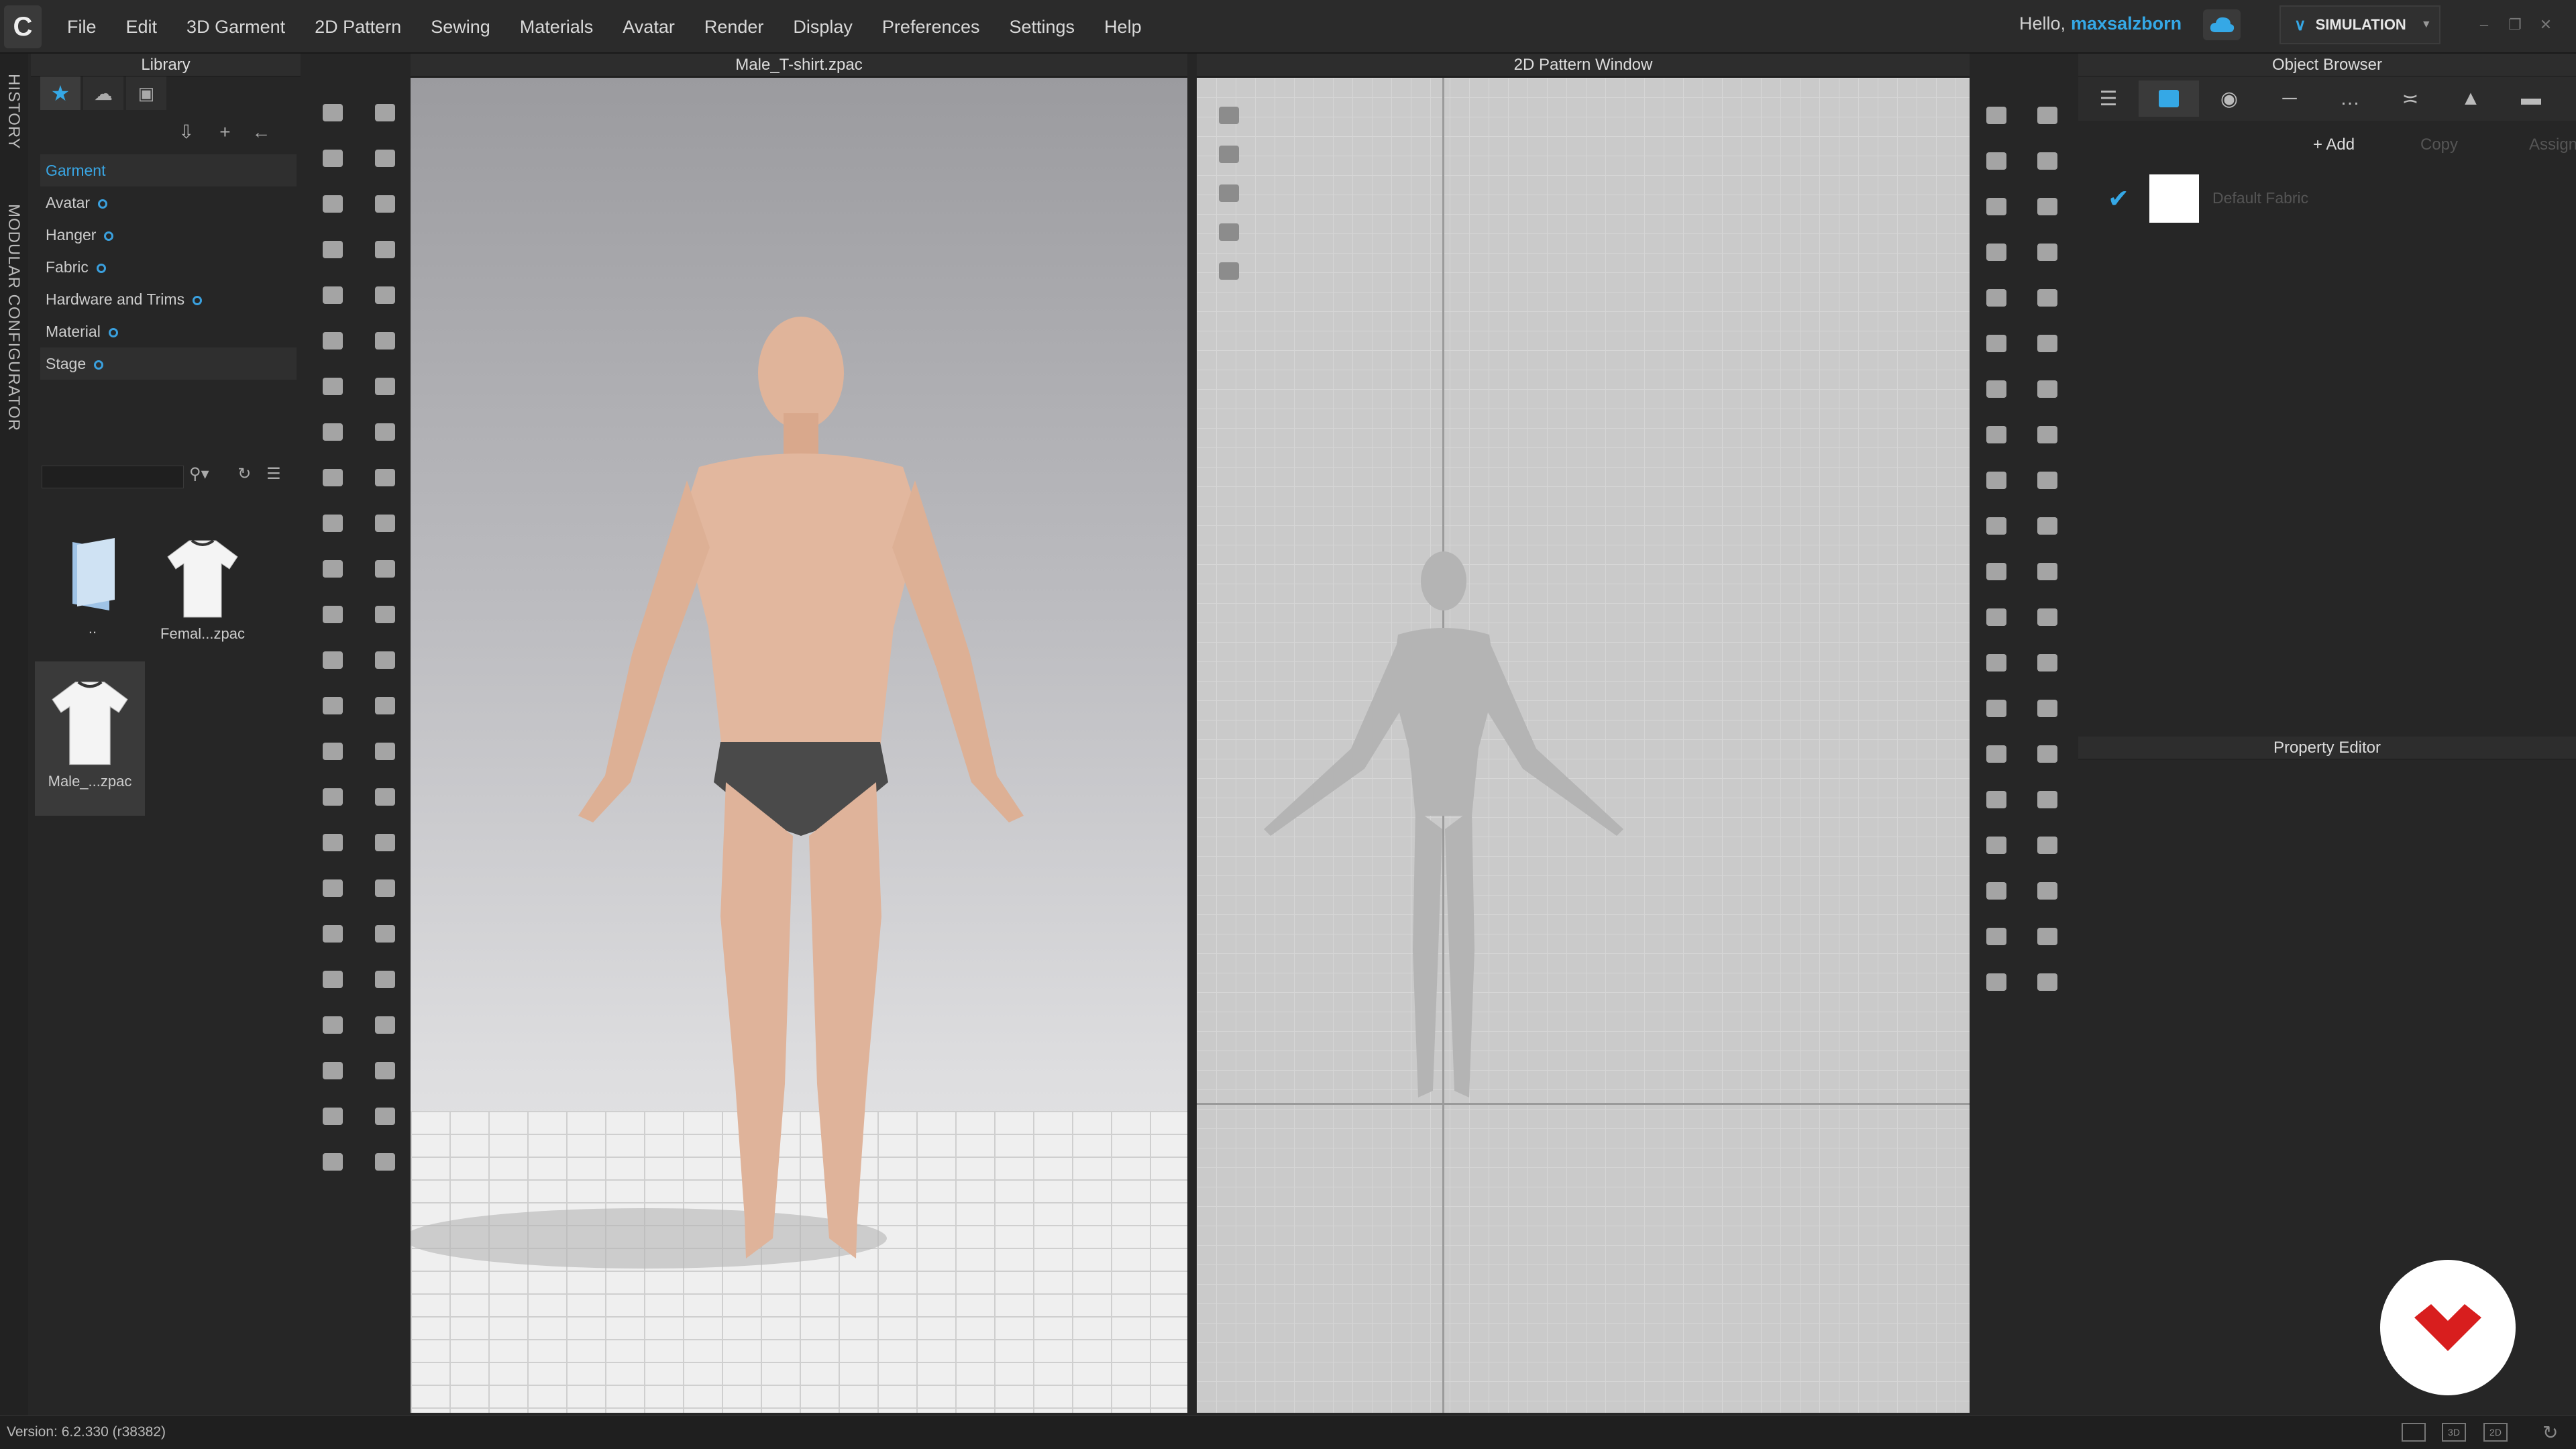 This screenshot has height=1449, width=2576. What do you see at coordinates (60, 93) in the screenshot?
I see `favorites-star-icon: ★` at bounding box center [60, 93].